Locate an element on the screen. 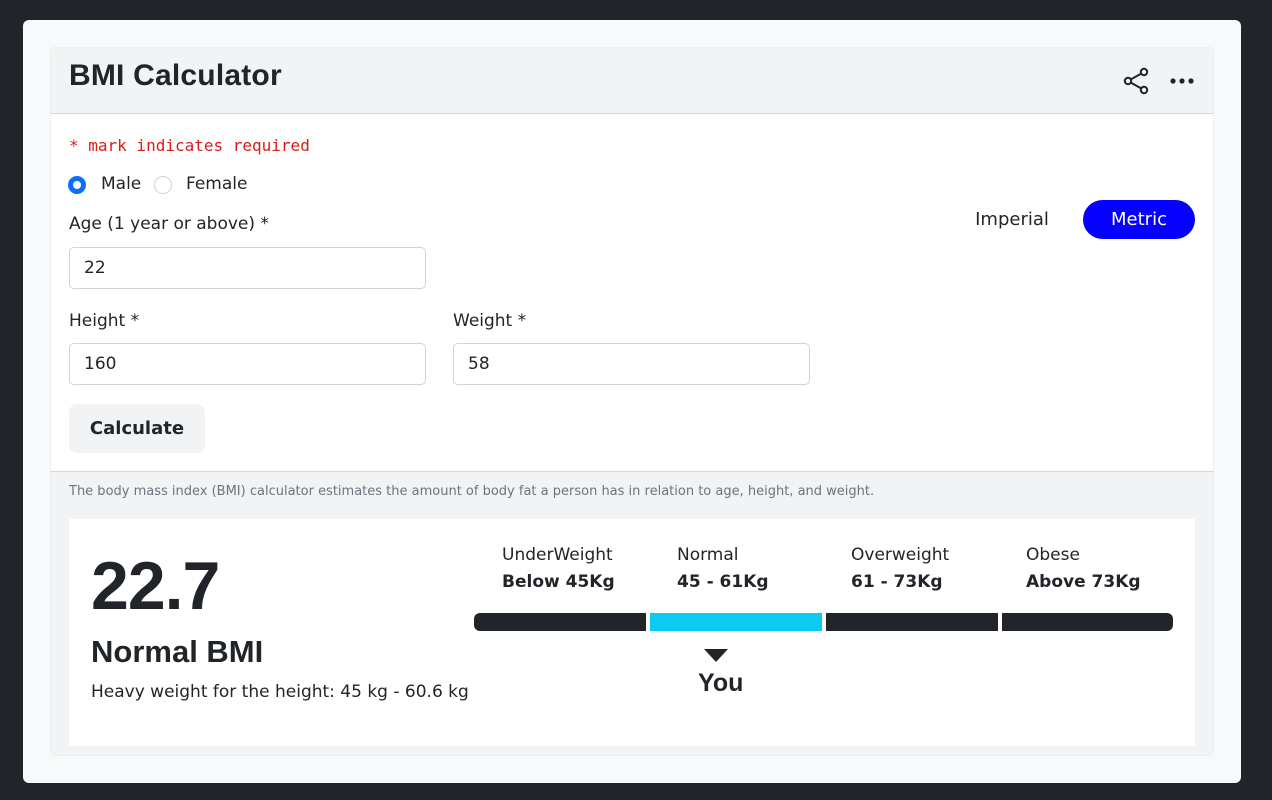 Image resolution: width=1272 pixels, height=800 pixels. scale-name-normal: Normal is located at coordinates (708, 555).